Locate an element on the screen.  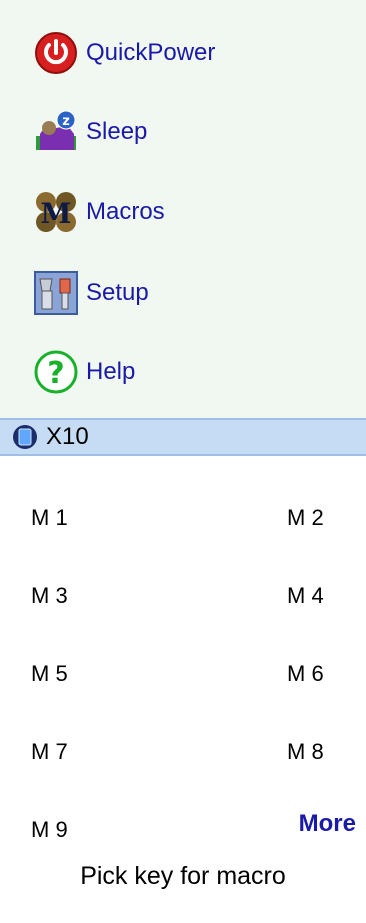
macro-key-m7: M 7 is located at coordinates (49, 752).